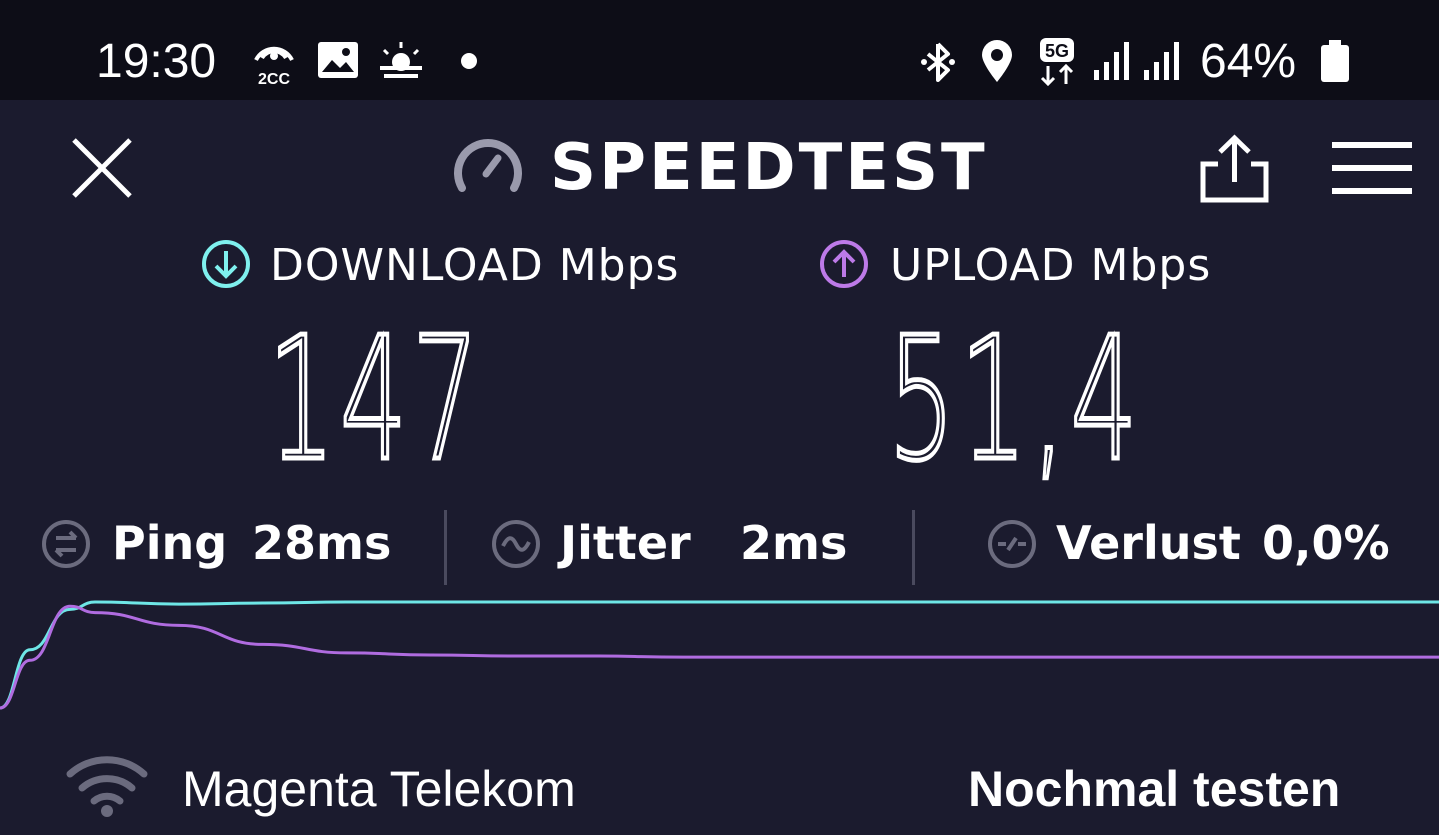 The image size is (1439, 835). I want to click on jitter-icon, so click(516, 544).